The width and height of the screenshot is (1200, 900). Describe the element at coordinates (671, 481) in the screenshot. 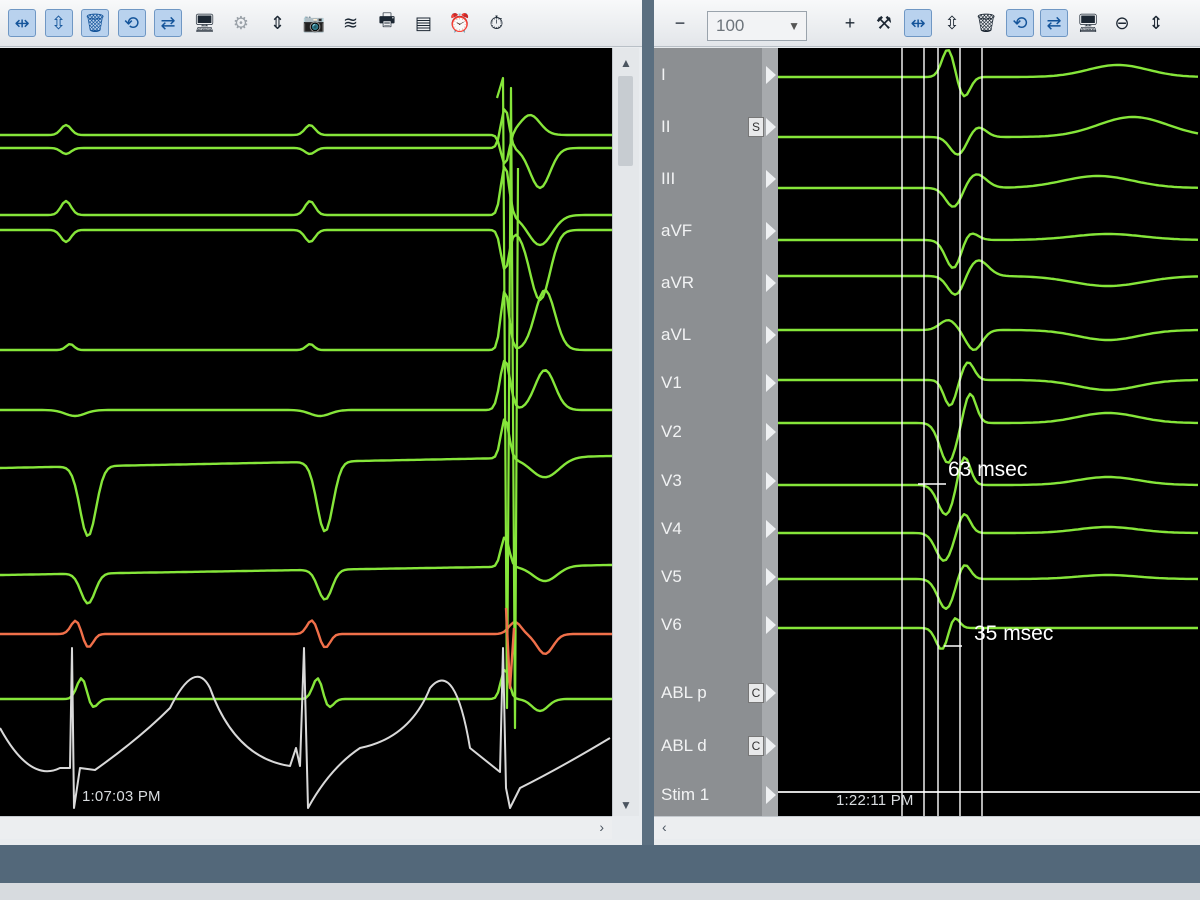

I see `channel-label: V3` at that location.